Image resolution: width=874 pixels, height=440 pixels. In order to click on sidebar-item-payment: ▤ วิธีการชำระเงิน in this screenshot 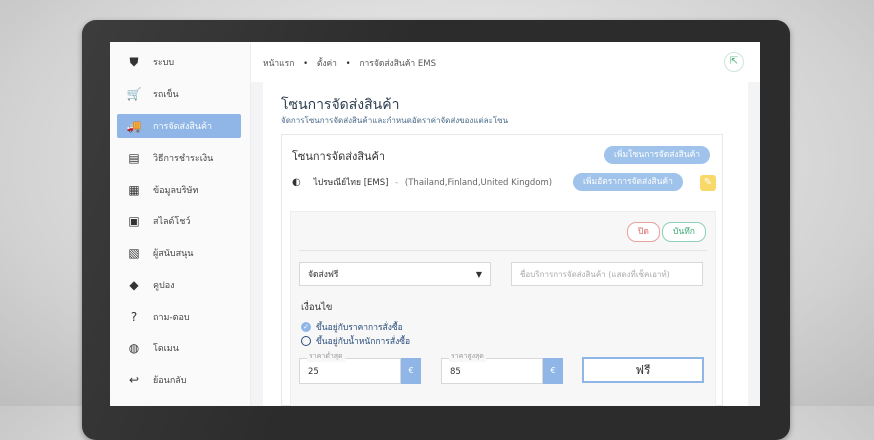, I will do `click(179, 158)`.